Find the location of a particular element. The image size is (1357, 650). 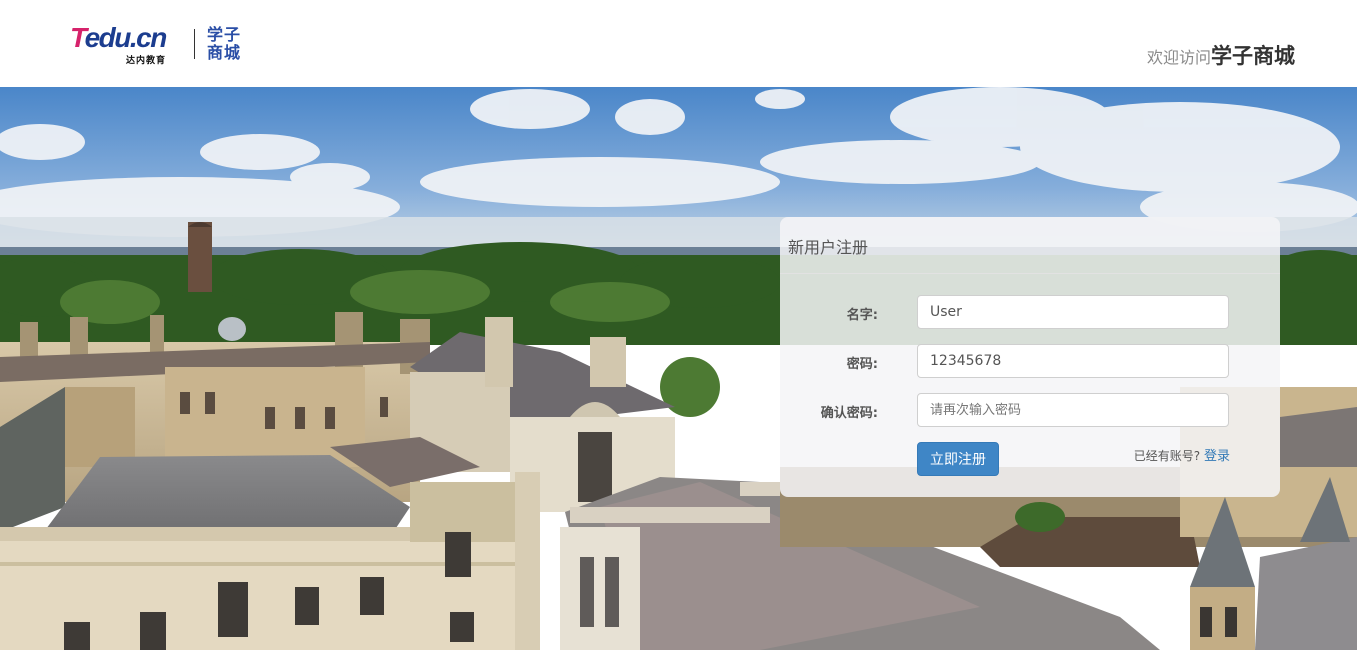

login-link: 登录 is located at coordinates (1217, 456).